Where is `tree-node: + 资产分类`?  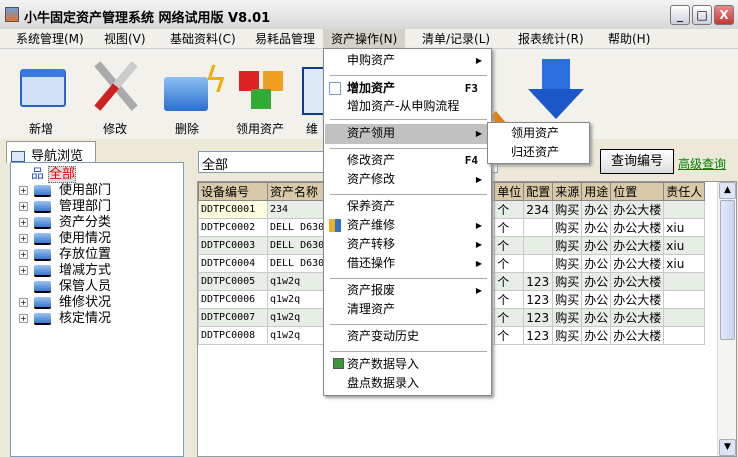 tree-node: + 资产分类 is located at coordinates (65, 223).